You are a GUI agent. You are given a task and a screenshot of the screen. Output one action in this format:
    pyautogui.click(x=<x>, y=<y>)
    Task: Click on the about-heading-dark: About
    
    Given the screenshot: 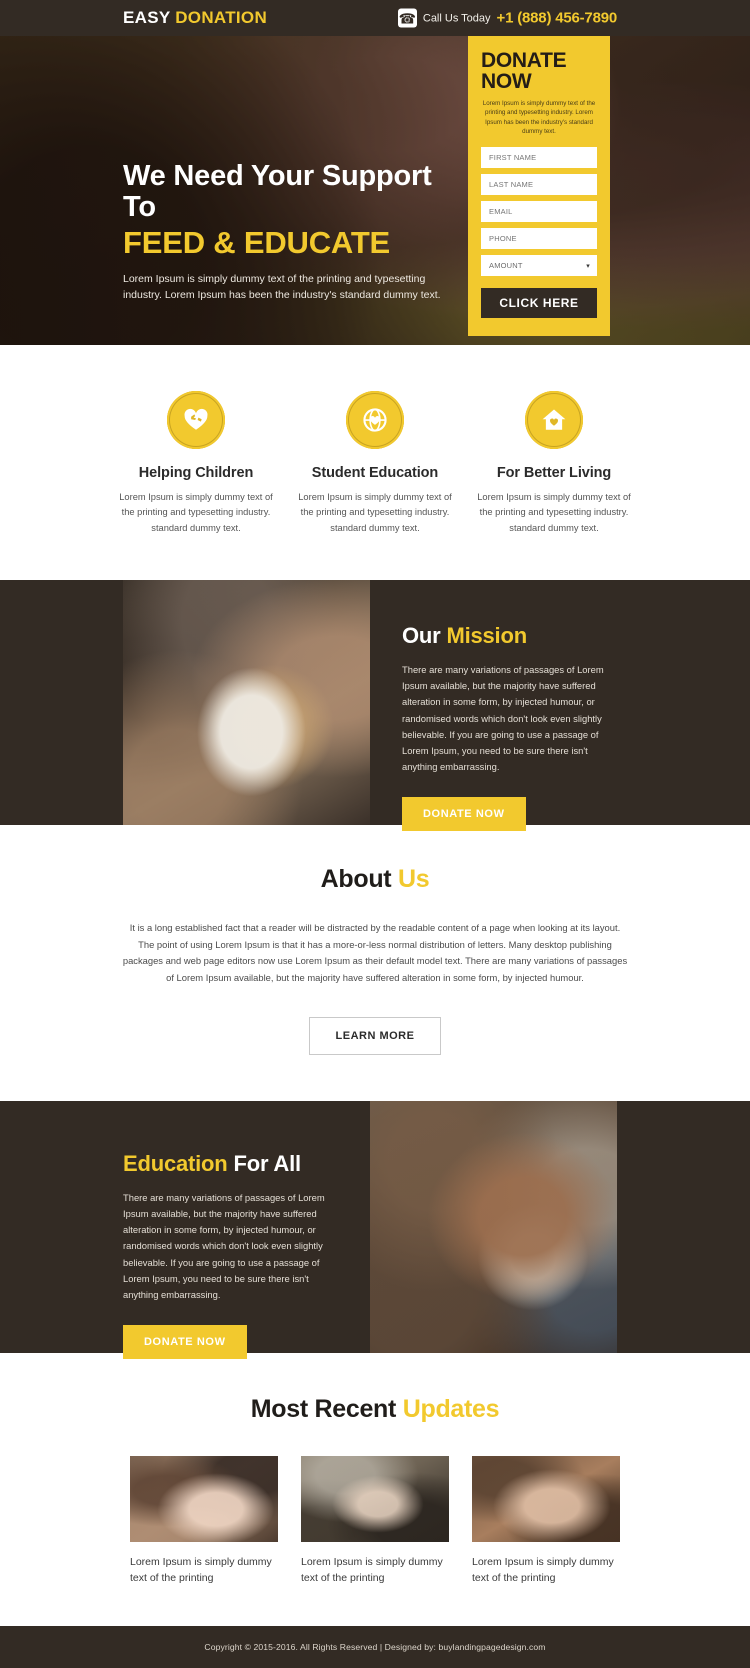 What is the action you would take?
    pyautogui.click(x=356, y=878)
    